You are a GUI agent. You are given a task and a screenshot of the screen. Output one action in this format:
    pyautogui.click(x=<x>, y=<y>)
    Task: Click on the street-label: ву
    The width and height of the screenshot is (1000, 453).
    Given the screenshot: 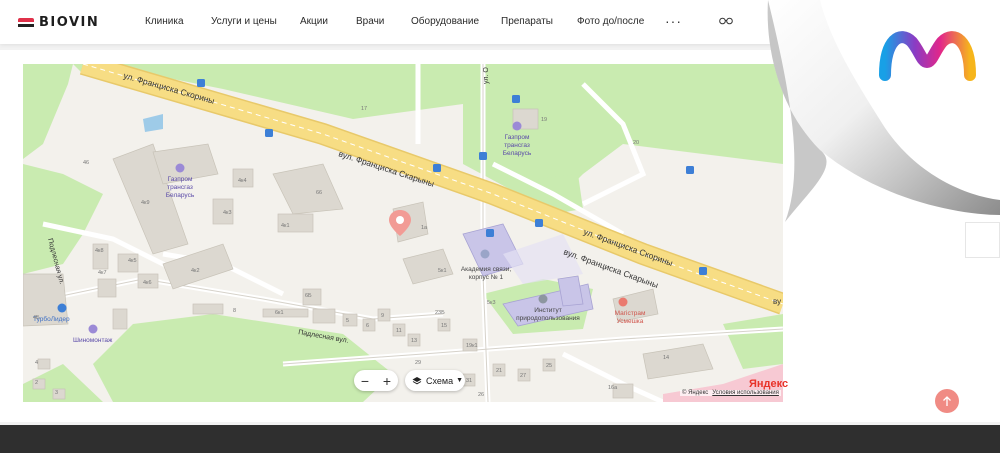 What is the action you would take?
    pyautogui.click(x=777, y=301)
    